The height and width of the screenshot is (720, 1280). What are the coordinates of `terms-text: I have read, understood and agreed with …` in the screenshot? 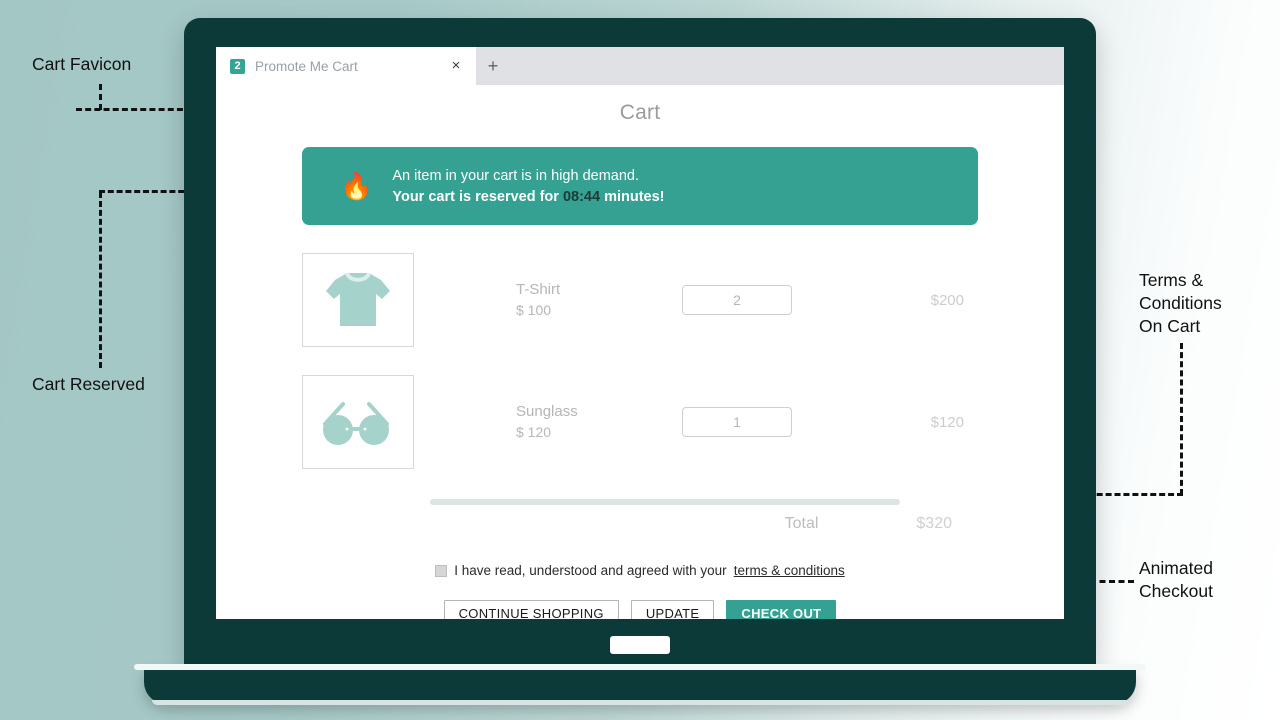 It's located at (590, 570).